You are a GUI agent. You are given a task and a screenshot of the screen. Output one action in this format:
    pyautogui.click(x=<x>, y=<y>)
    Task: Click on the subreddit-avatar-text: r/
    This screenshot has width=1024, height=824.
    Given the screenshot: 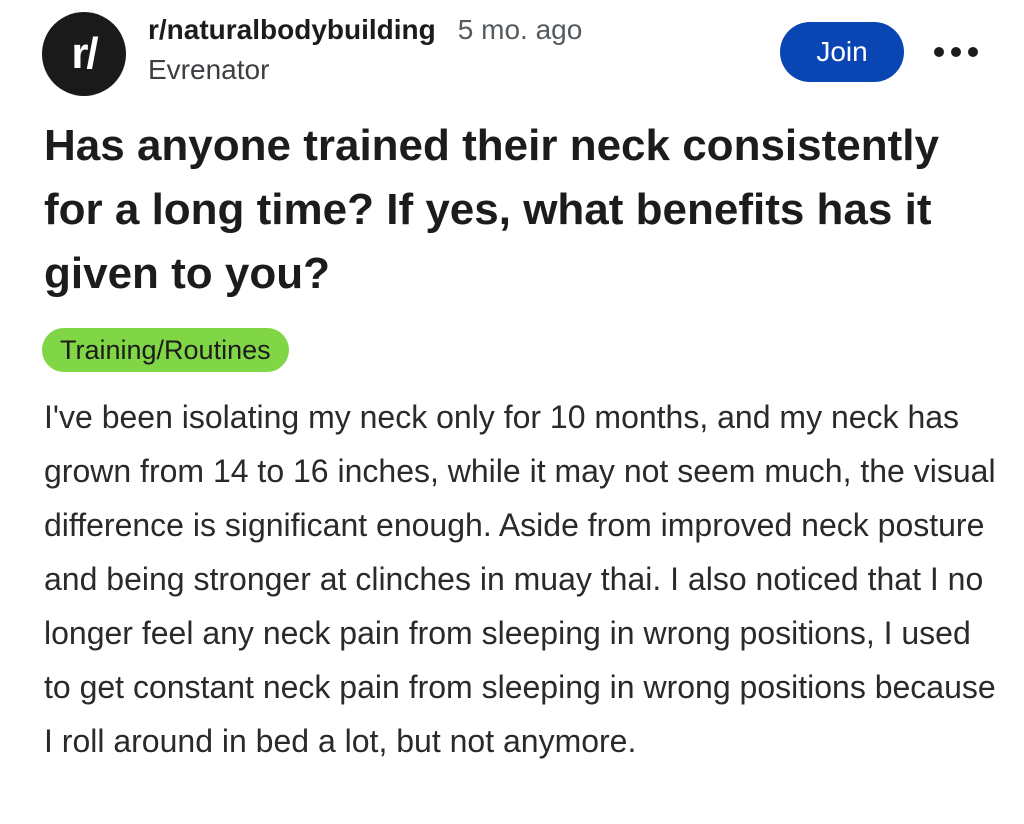 What is the action you would take?
    pyautogui.click(x=84, y=53)
    